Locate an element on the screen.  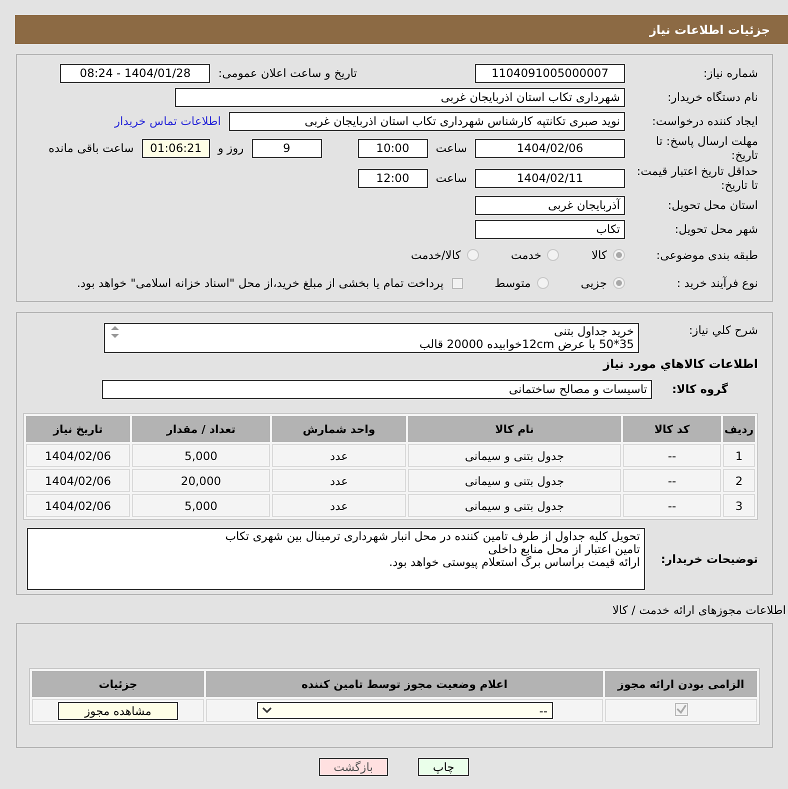
view-permit-button: مشاهده مجوز is located at coordinates (118, 711).